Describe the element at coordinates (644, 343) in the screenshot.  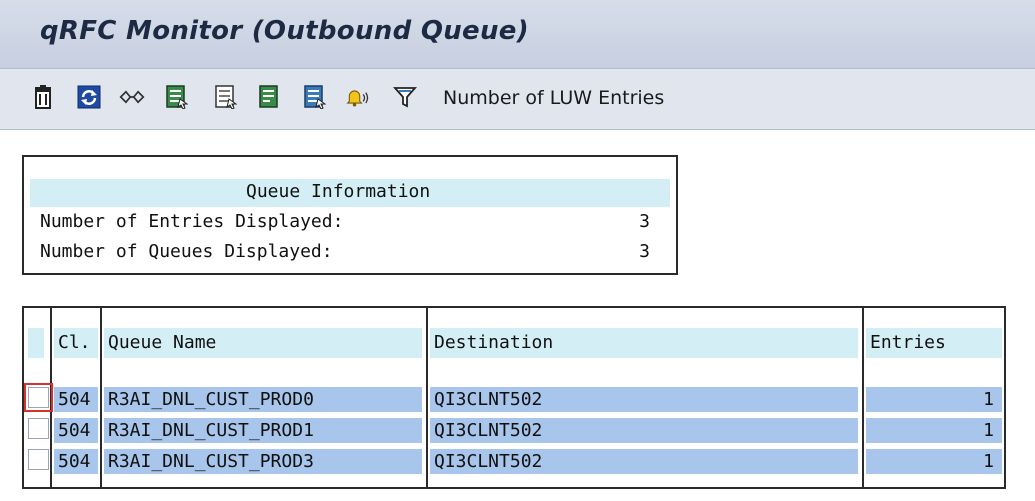
I see `column-header-destination: Destination` at that location.